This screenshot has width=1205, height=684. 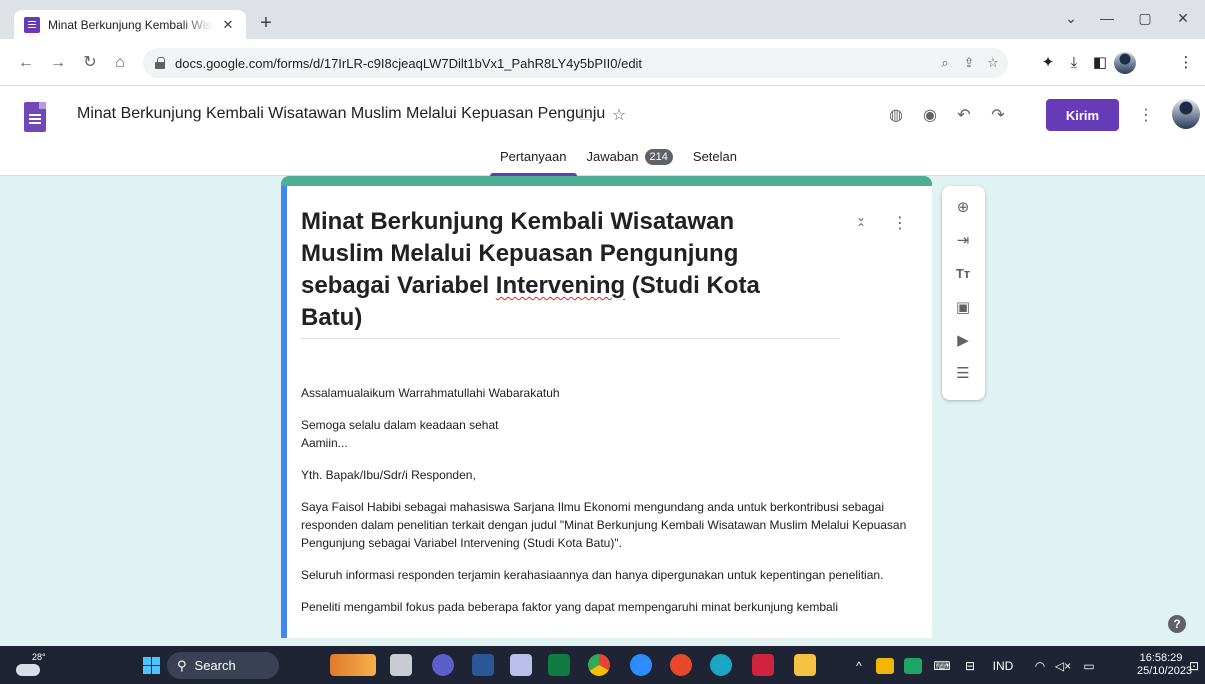 What do you see at coordinates (1165, 671) in the screenshot?
I see `clock-date: 25/10/2023` at bounding box center [1165, 671].